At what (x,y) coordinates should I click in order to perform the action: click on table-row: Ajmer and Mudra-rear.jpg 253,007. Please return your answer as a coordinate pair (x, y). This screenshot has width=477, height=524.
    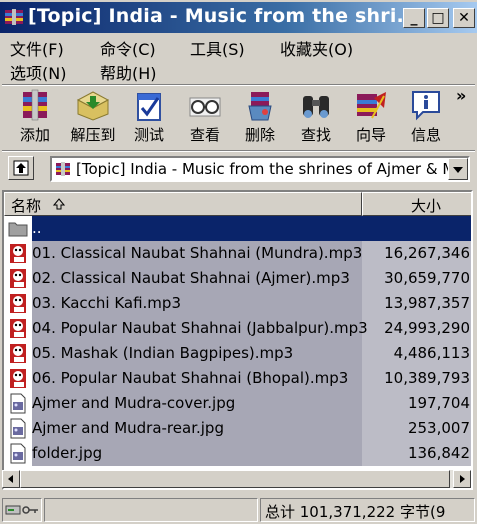
    Looking at the image, I should click on (237, 428).